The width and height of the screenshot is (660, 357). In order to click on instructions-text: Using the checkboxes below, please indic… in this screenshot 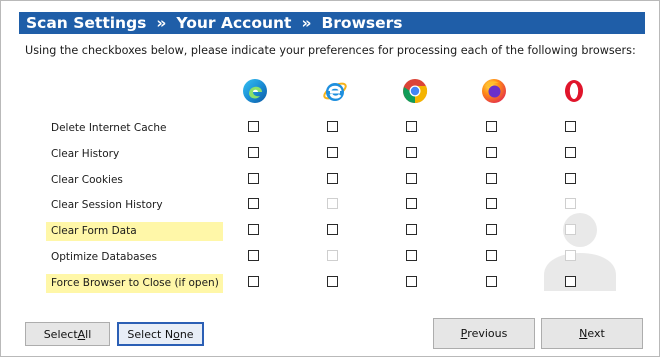, I will do `click(330, 50)`.